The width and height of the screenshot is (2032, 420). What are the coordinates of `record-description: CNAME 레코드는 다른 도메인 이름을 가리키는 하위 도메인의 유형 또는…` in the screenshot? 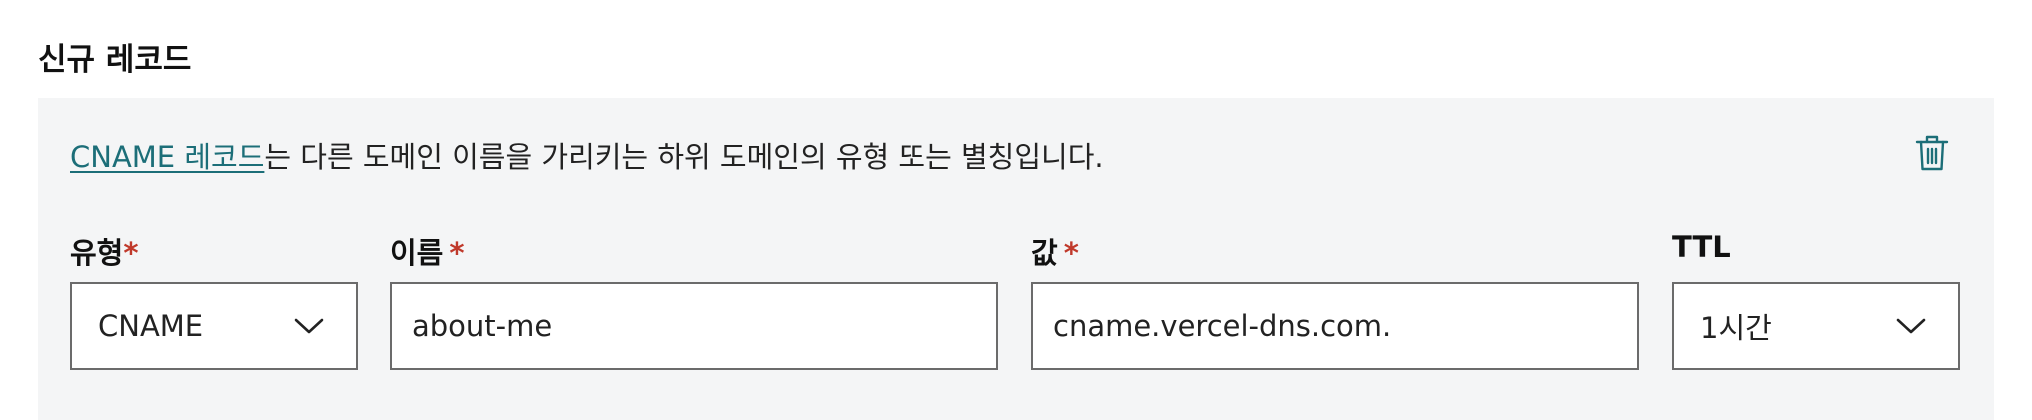 It's located at (587, 155).